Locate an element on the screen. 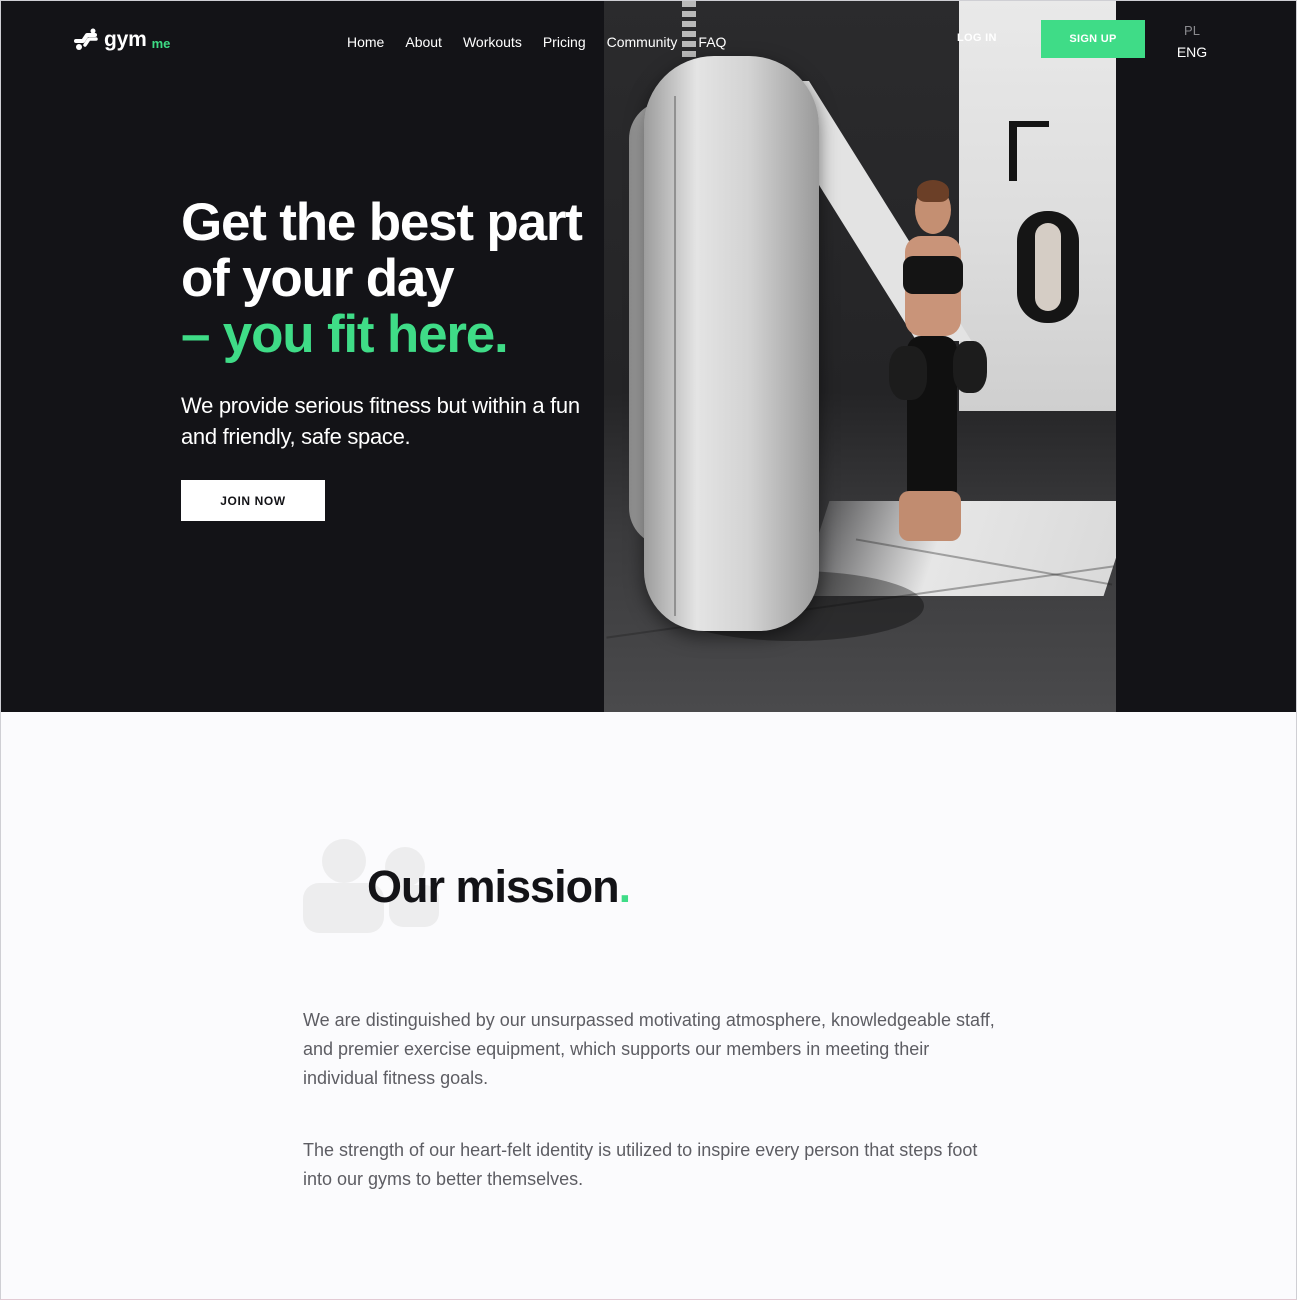  boxer-top is located at coordinates (933, 275).